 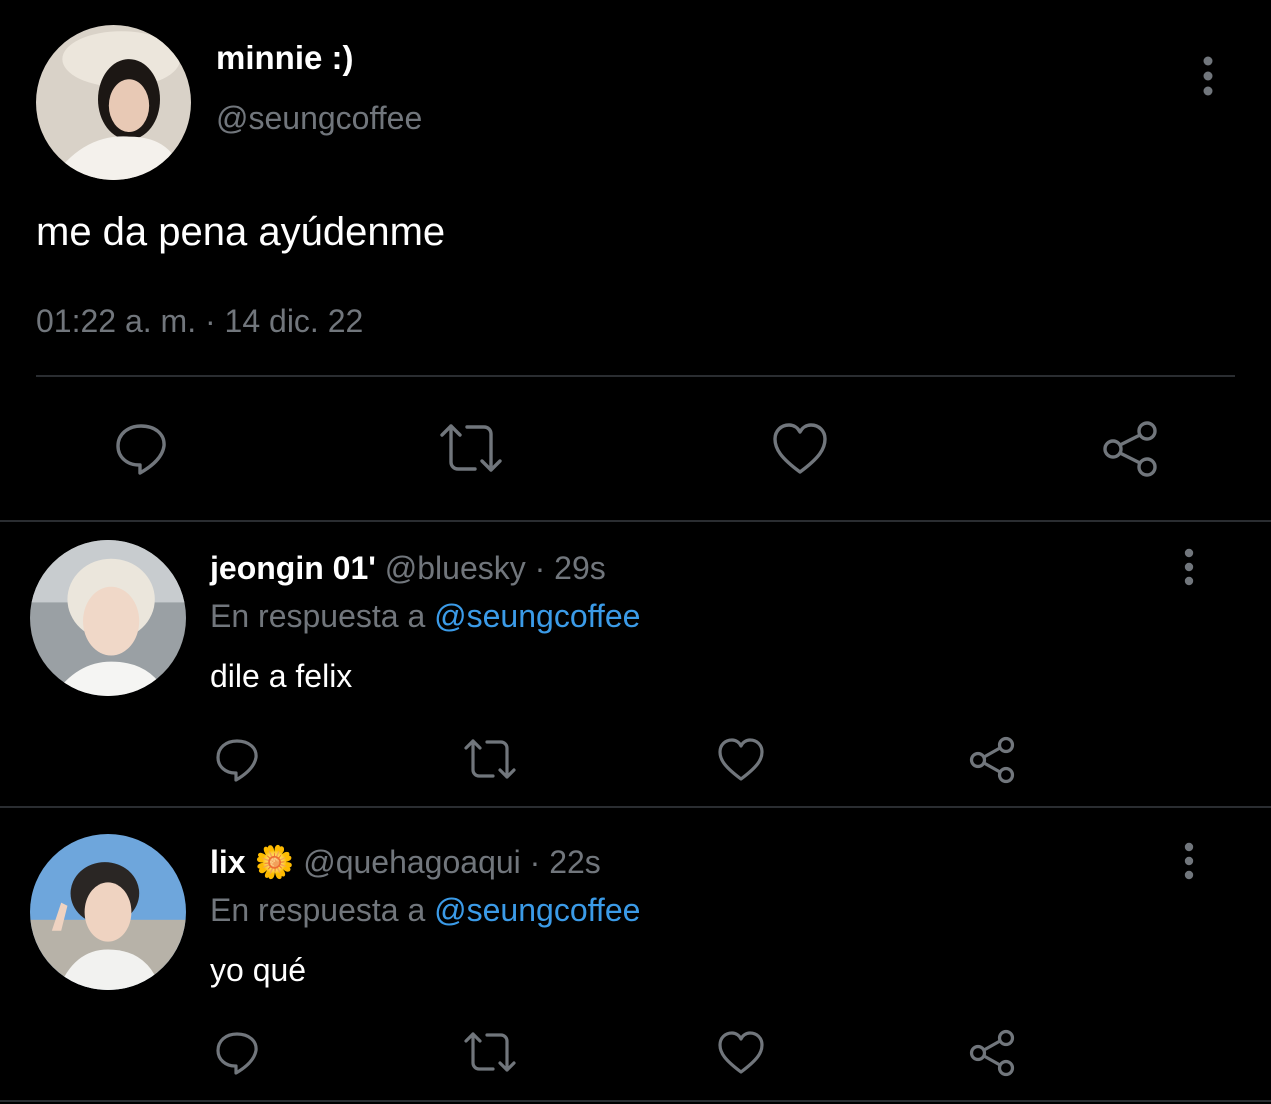 What do you see at coordinates (580, 568) in the screenshot?
I see `reply-time: 29s` at bounding box center [580, 568].